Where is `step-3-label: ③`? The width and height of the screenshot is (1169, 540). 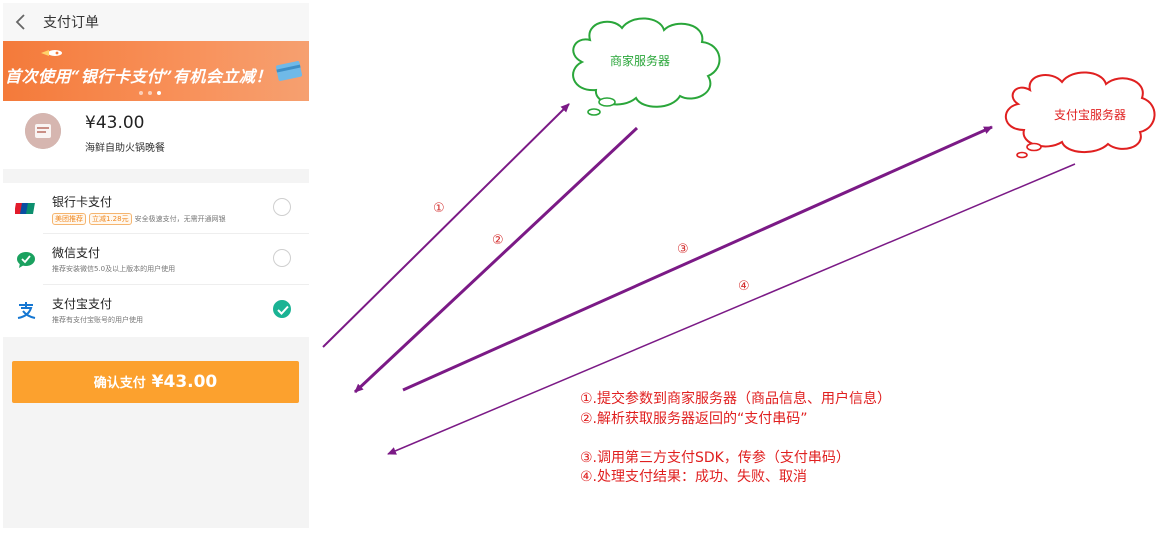 step-3-label: ③ is located at coordinates (683, 249).